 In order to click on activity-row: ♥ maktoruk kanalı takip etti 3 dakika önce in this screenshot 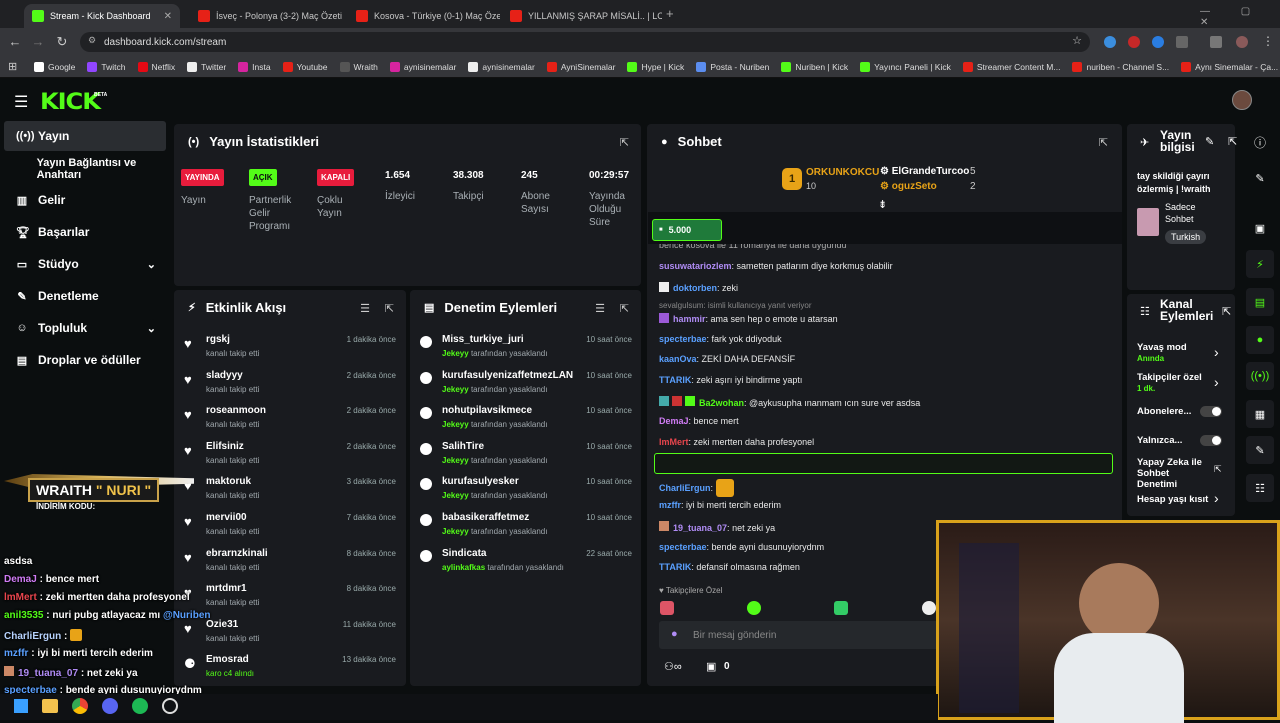, I will do `click(293, 493)`.